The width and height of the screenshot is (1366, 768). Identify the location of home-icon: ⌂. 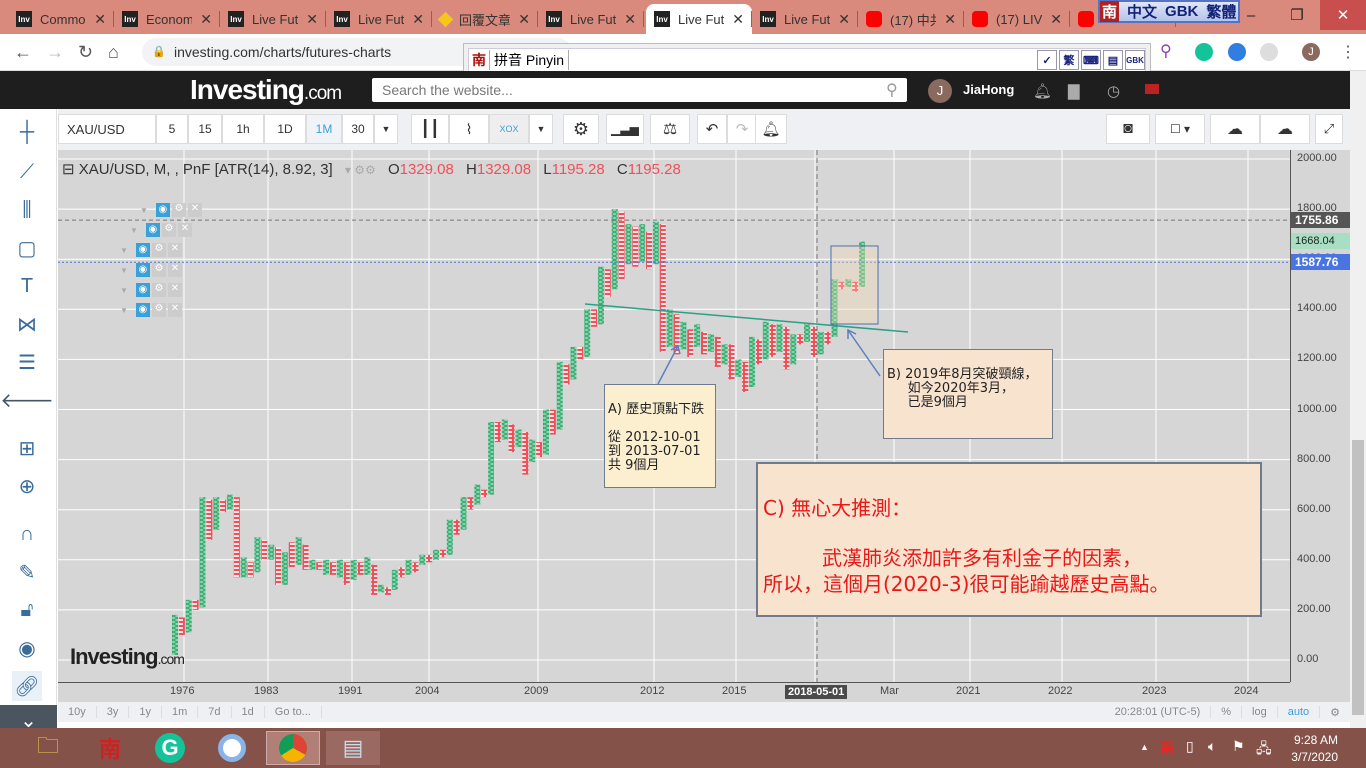
(113, 52).